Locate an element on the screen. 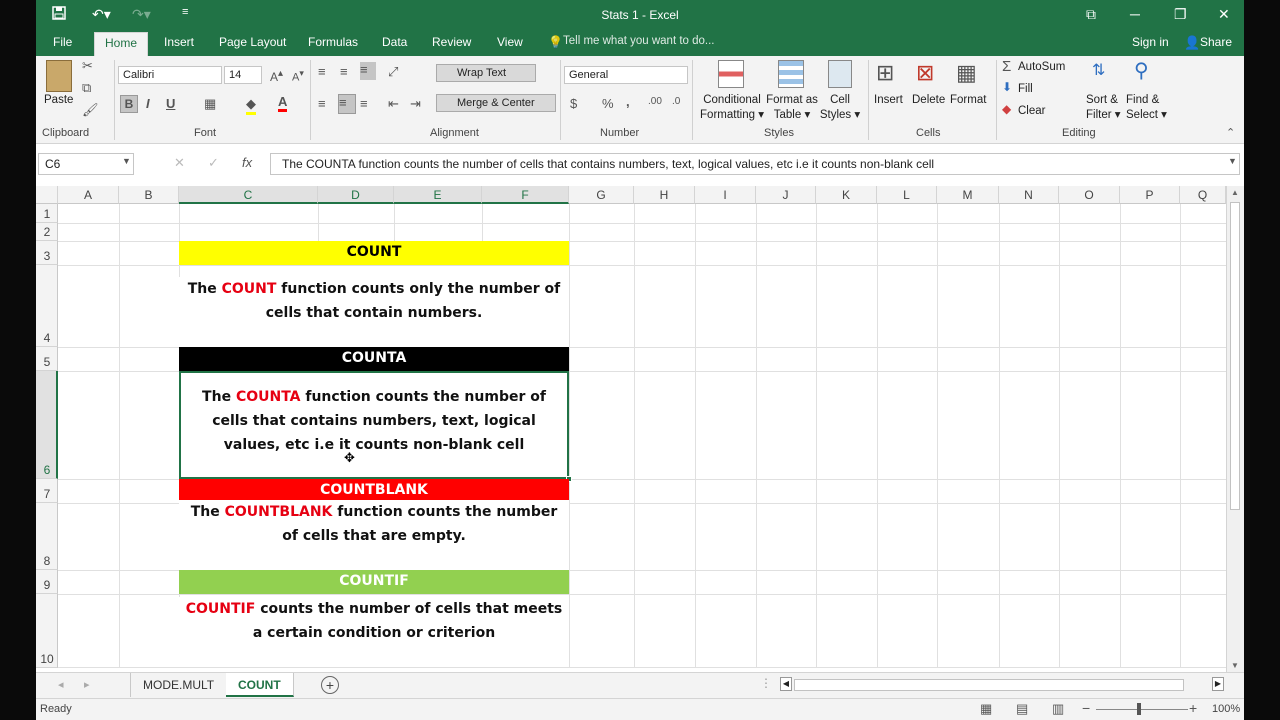  underline-button: U is located at coordinates (170, 103).